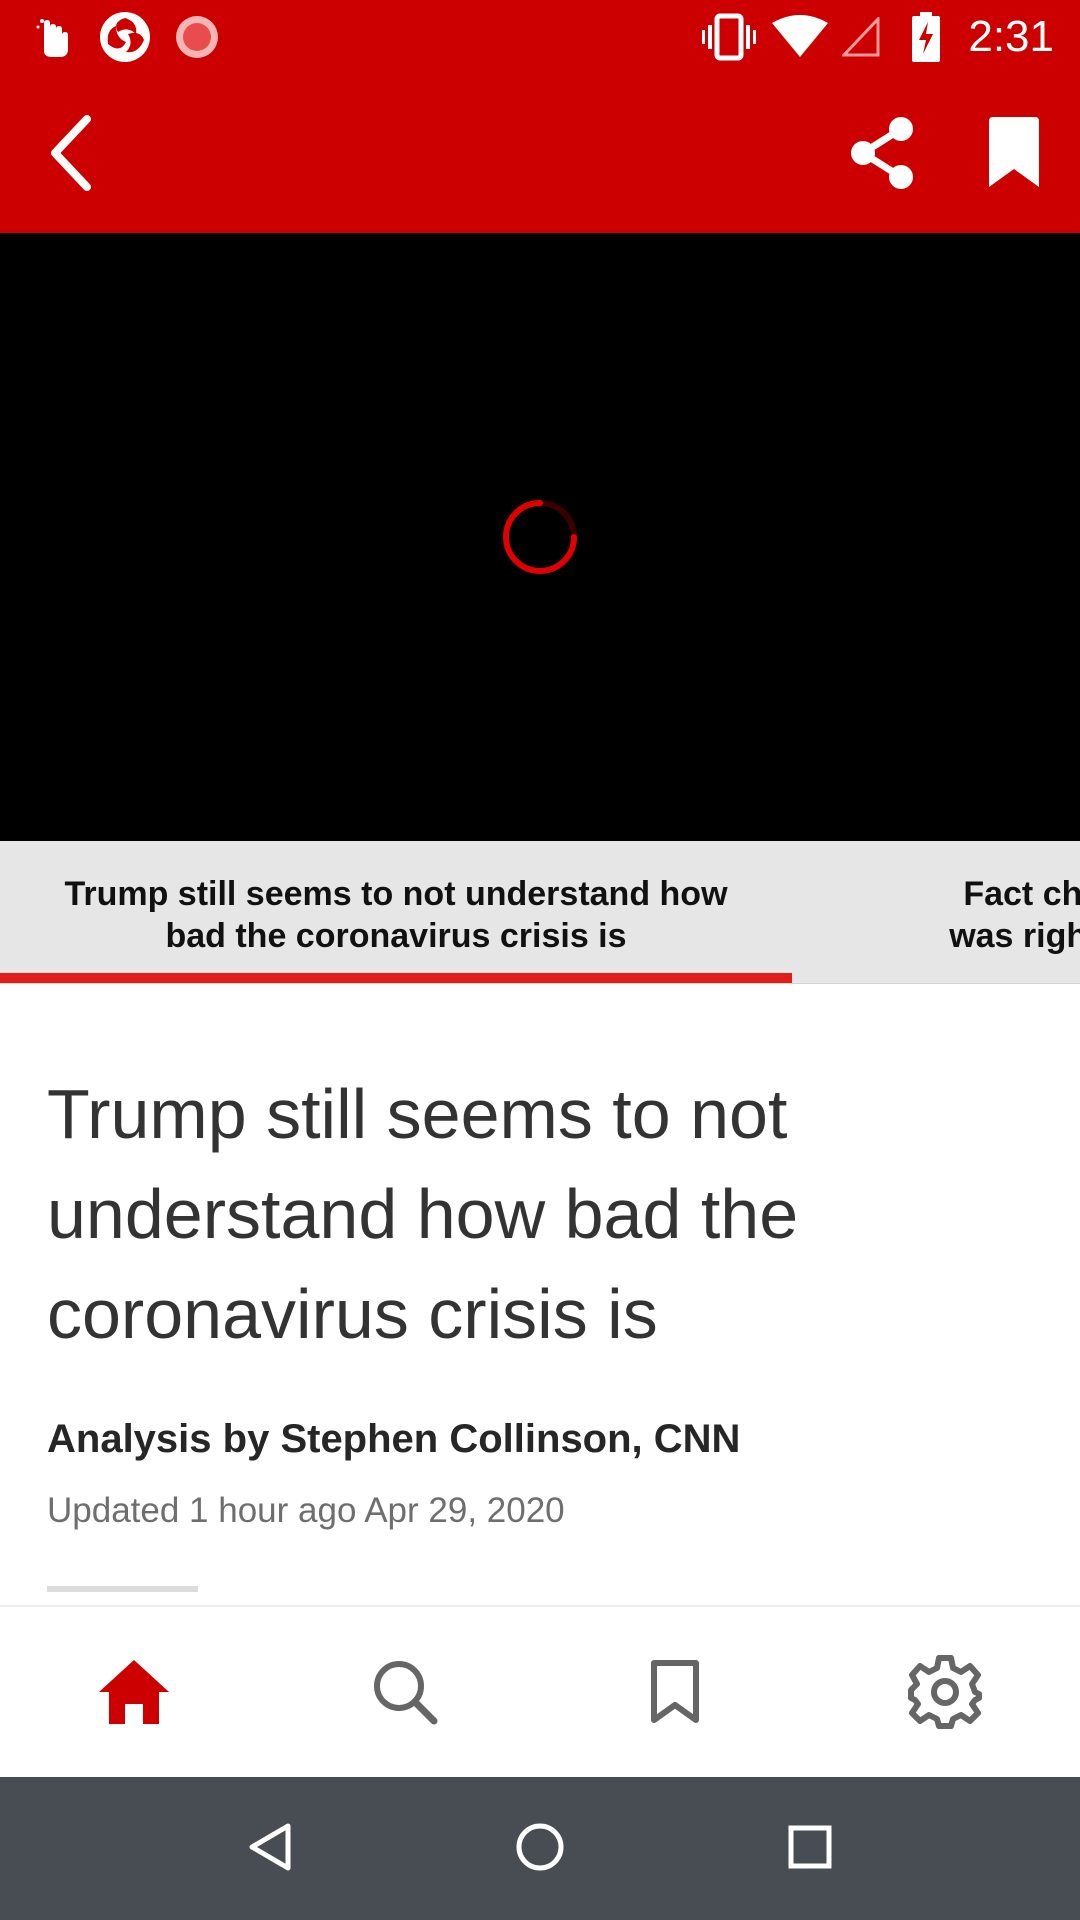 The width and height of the screenshot is (1080, 1920). What do you see at coordinates (54, 37) in the screenshot?
I see `hand-icon` at bounding box center [54, 37].